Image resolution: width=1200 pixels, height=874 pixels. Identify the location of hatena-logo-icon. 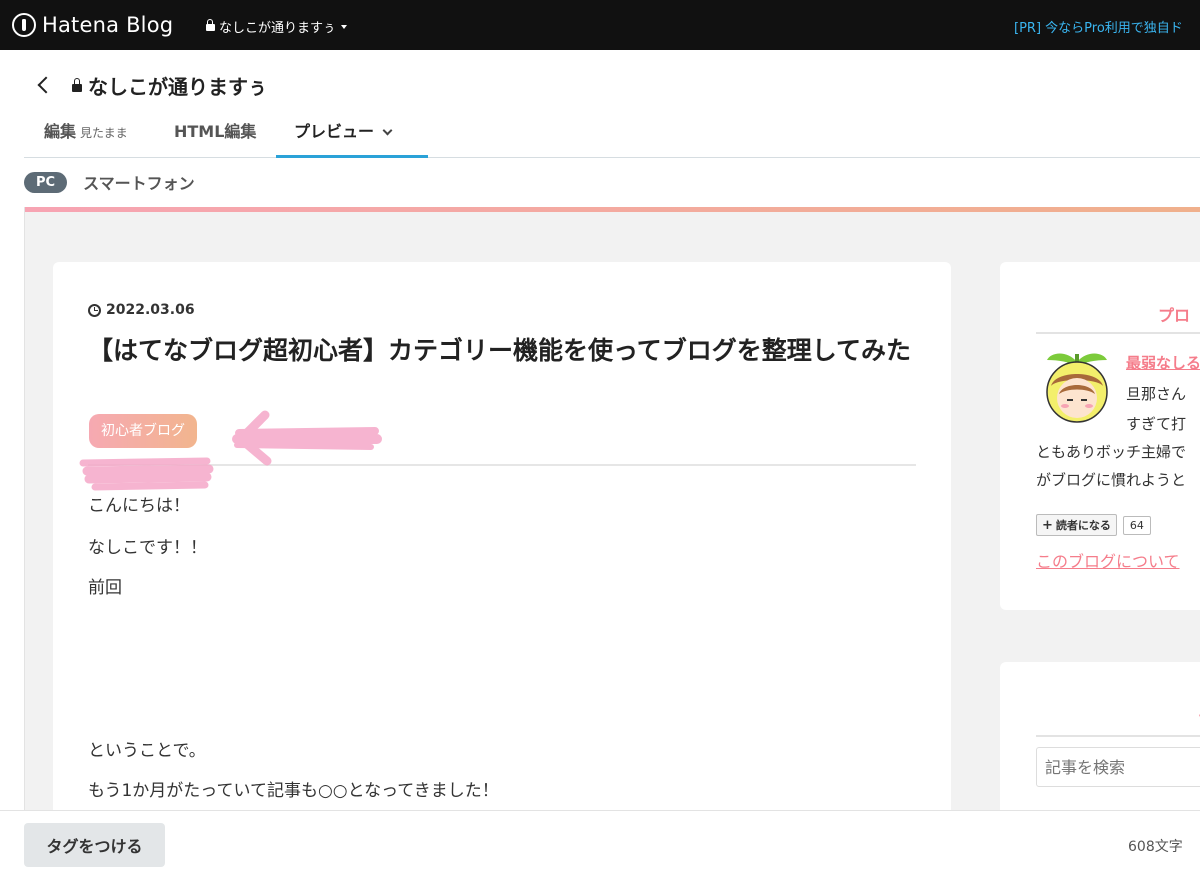
(24, 25).